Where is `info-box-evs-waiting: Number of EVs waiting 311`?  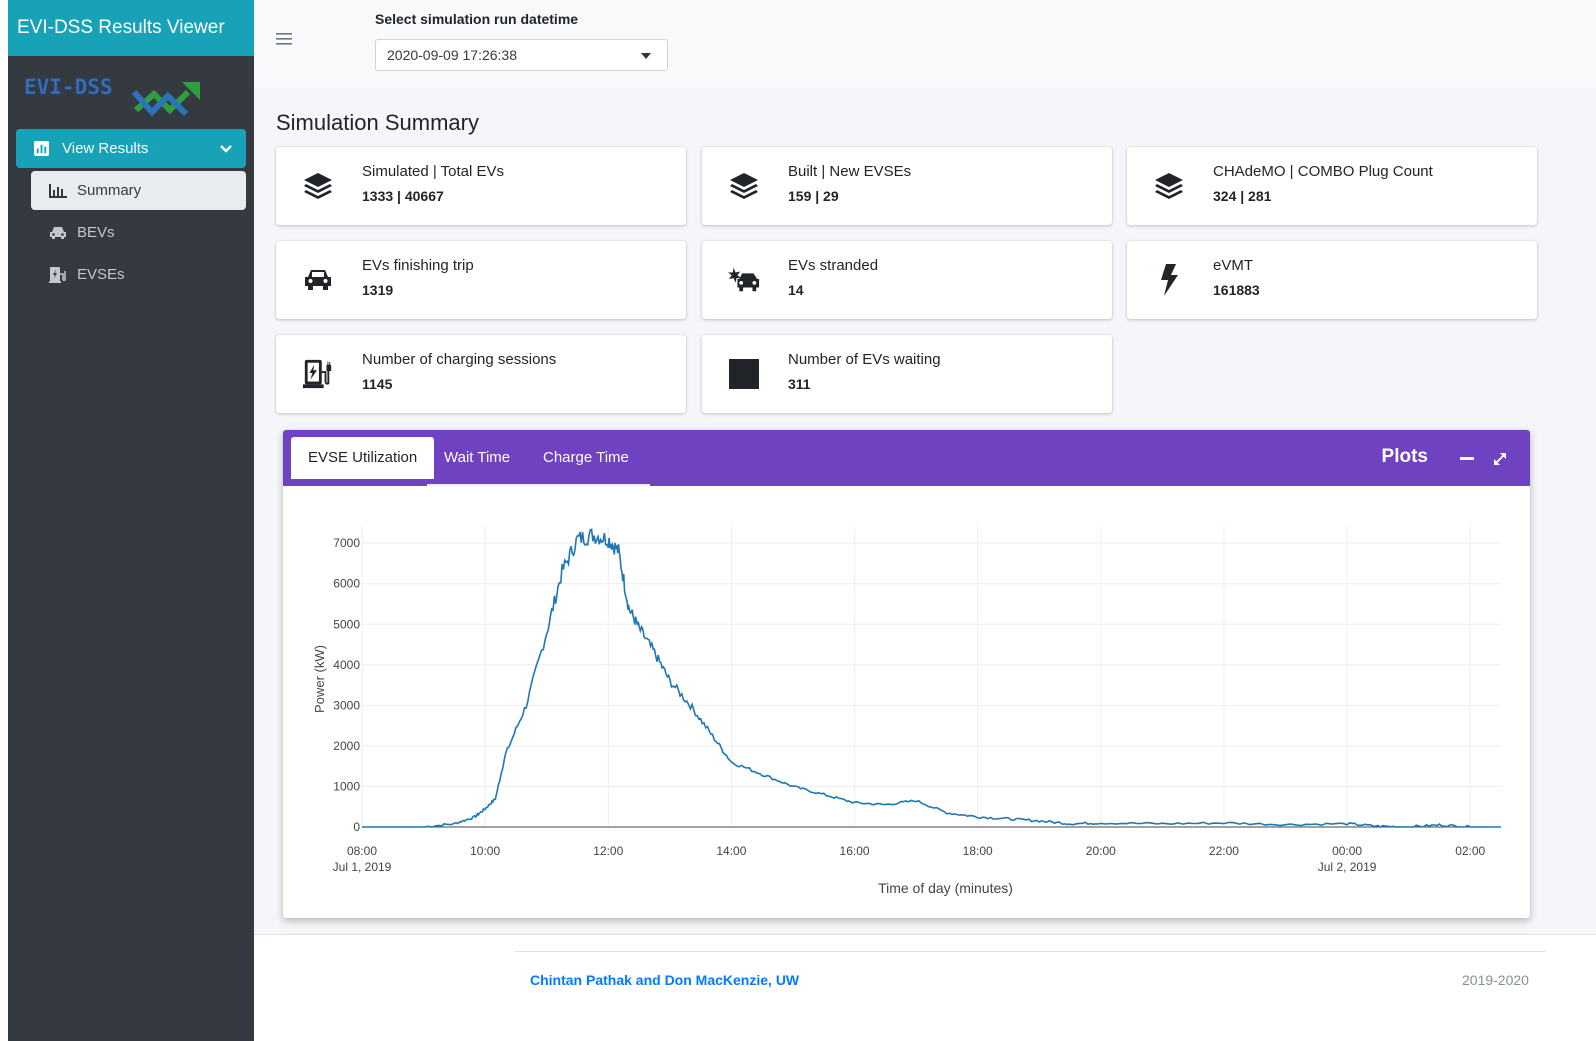
info-box-evs-waiting: Number of EVs waiting 311 is located at coordinates (907, 374).